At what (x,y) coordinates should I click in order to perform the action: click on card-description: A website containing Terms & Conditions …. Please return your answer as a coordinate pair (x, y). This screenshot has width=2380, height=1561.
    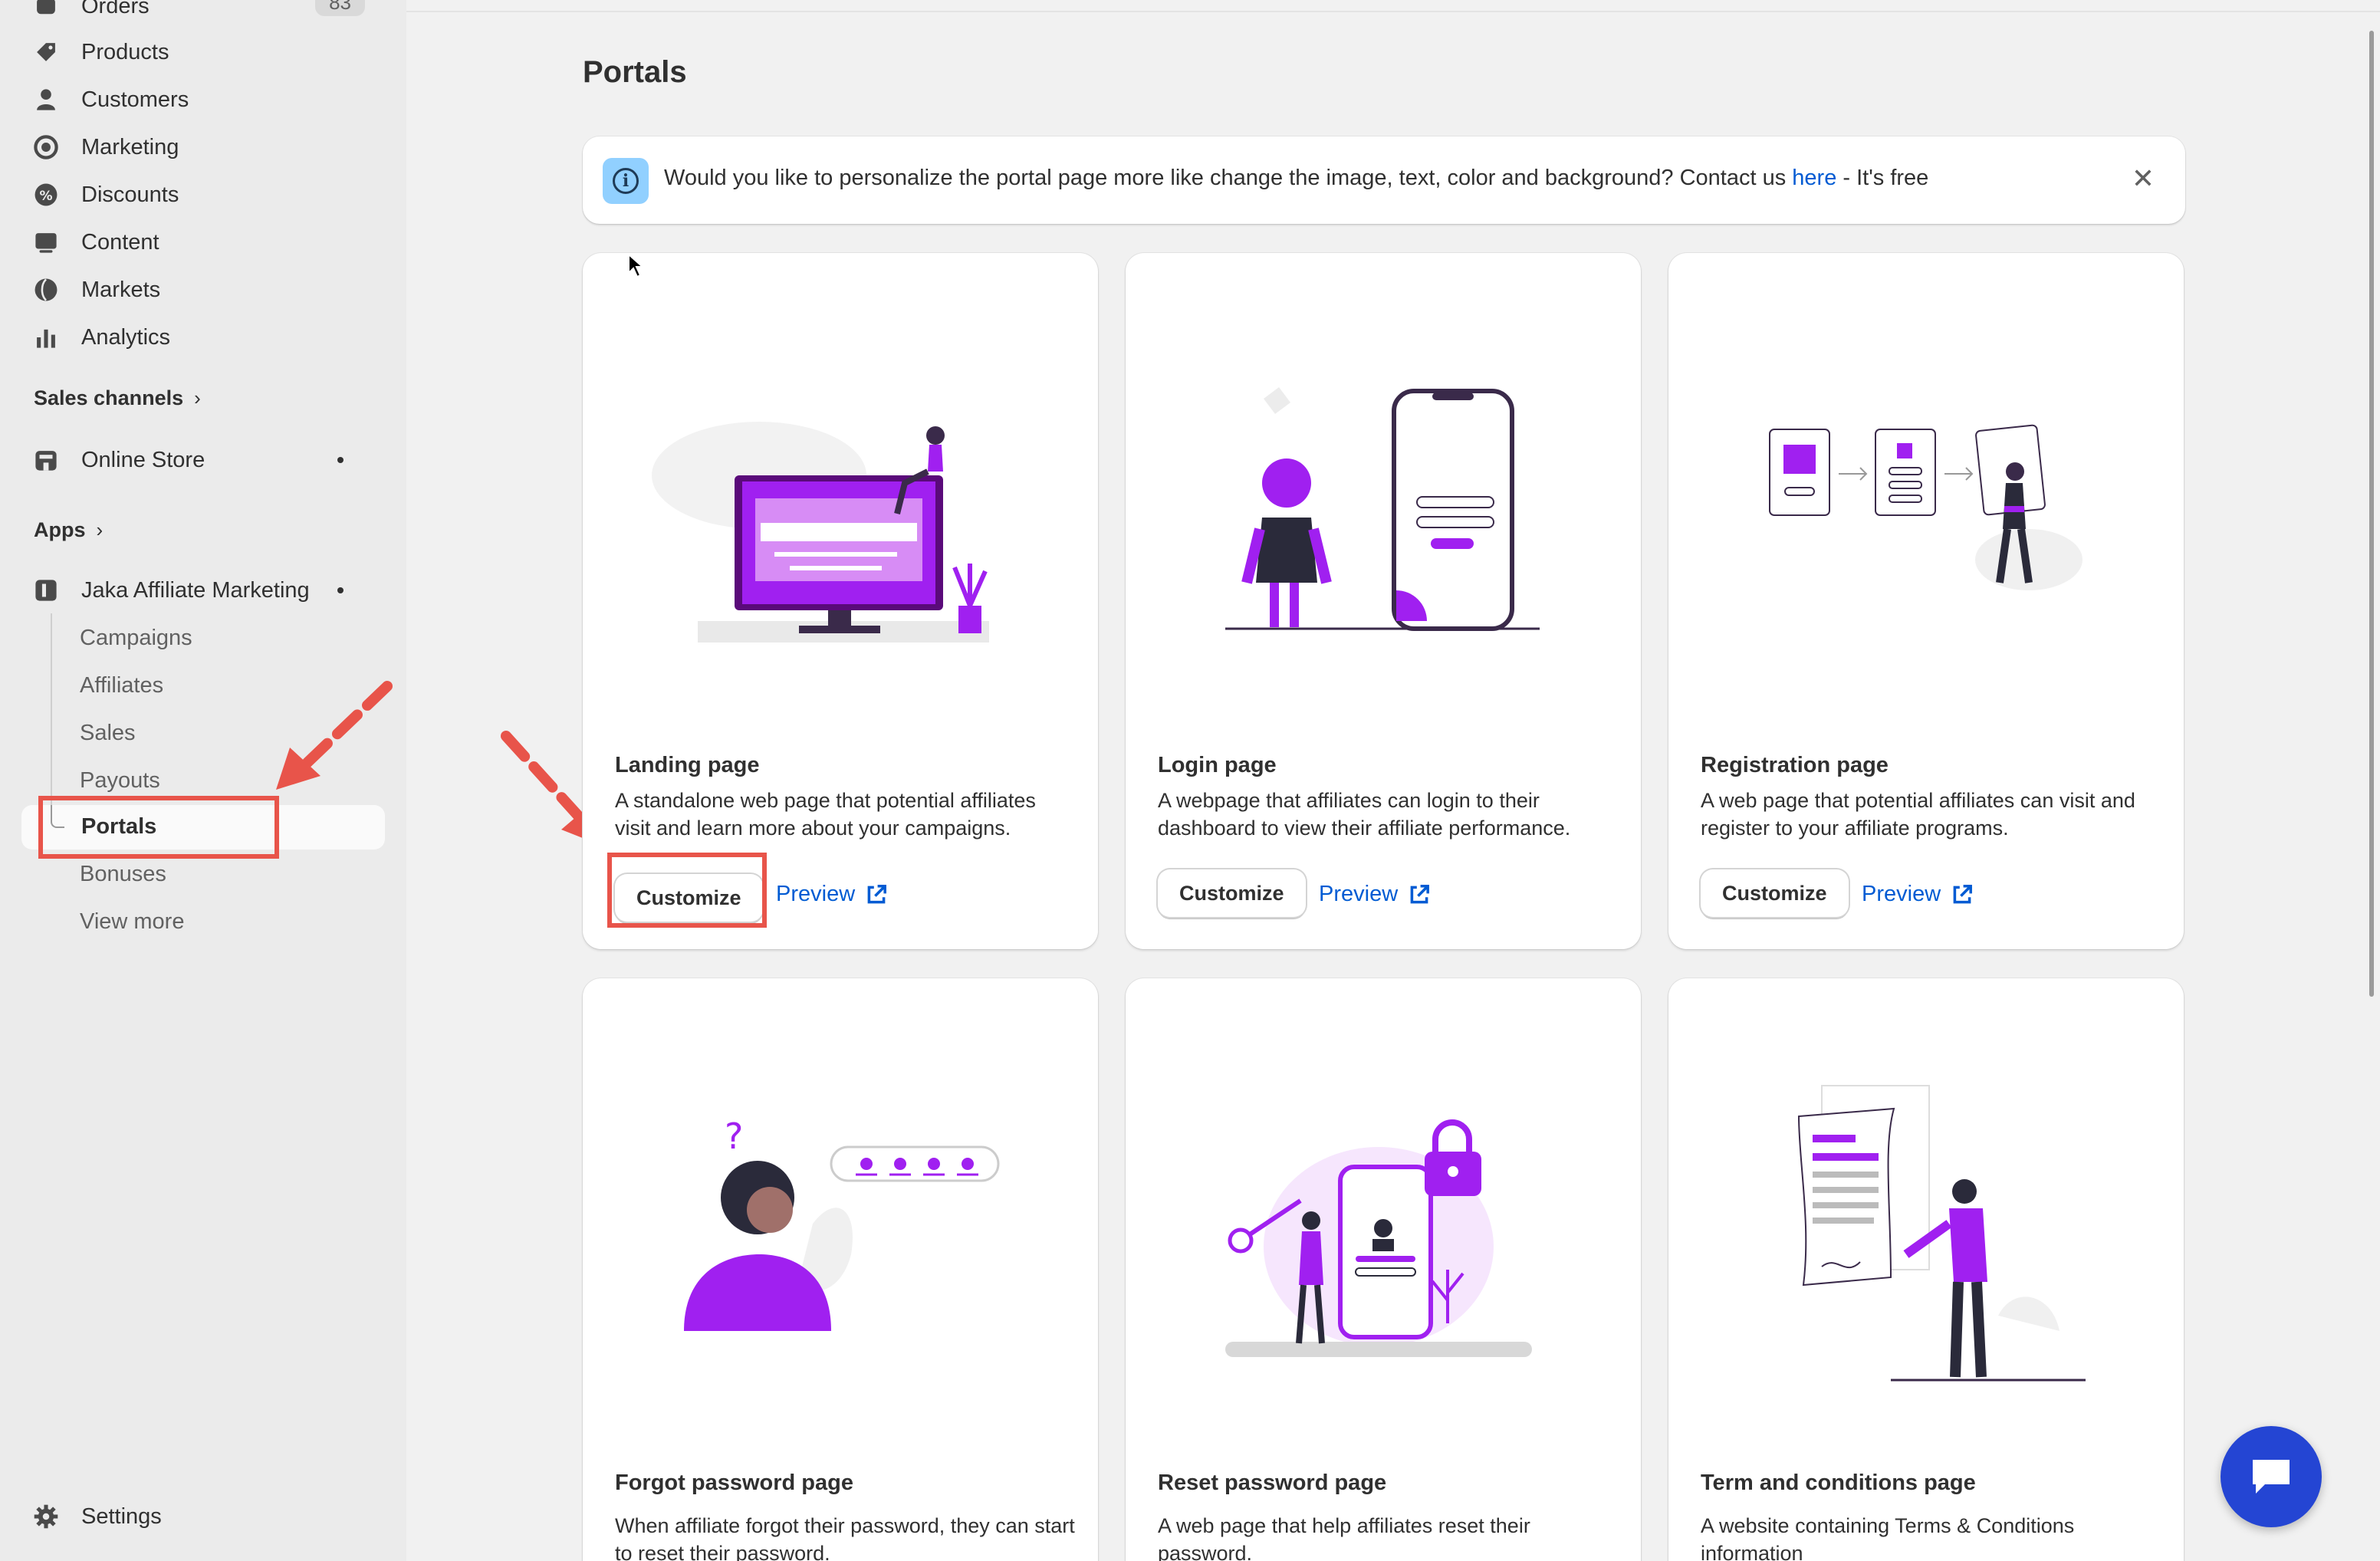
    Looking at the image, I should click on (1888, 1537).